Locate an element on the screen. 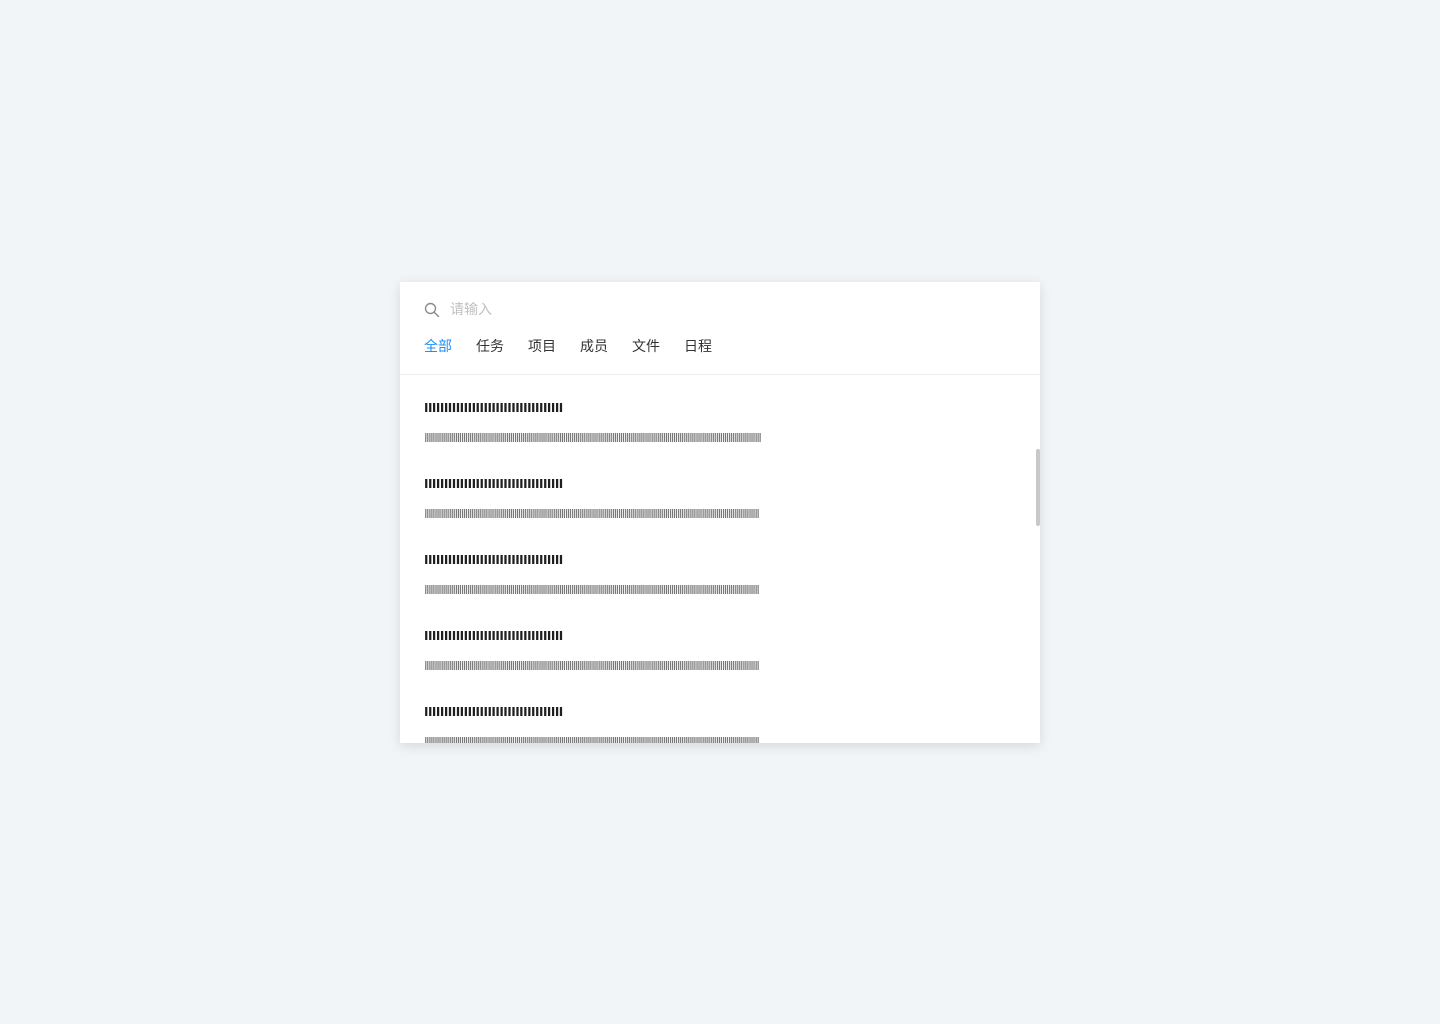 The image size is (1440, 1024). search-input is located at coordinates (720, 310).